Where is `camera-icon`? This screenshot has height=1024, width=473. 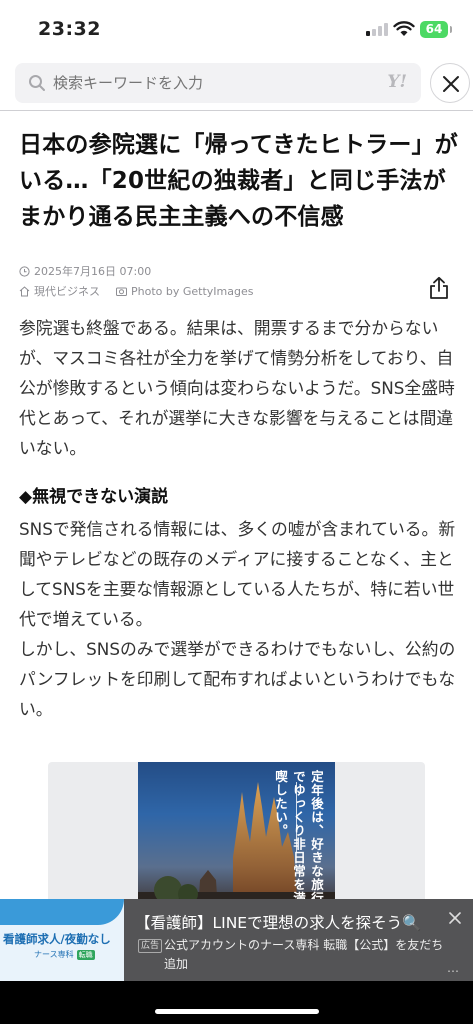 camera-icon is located at coordinates (121, 291).